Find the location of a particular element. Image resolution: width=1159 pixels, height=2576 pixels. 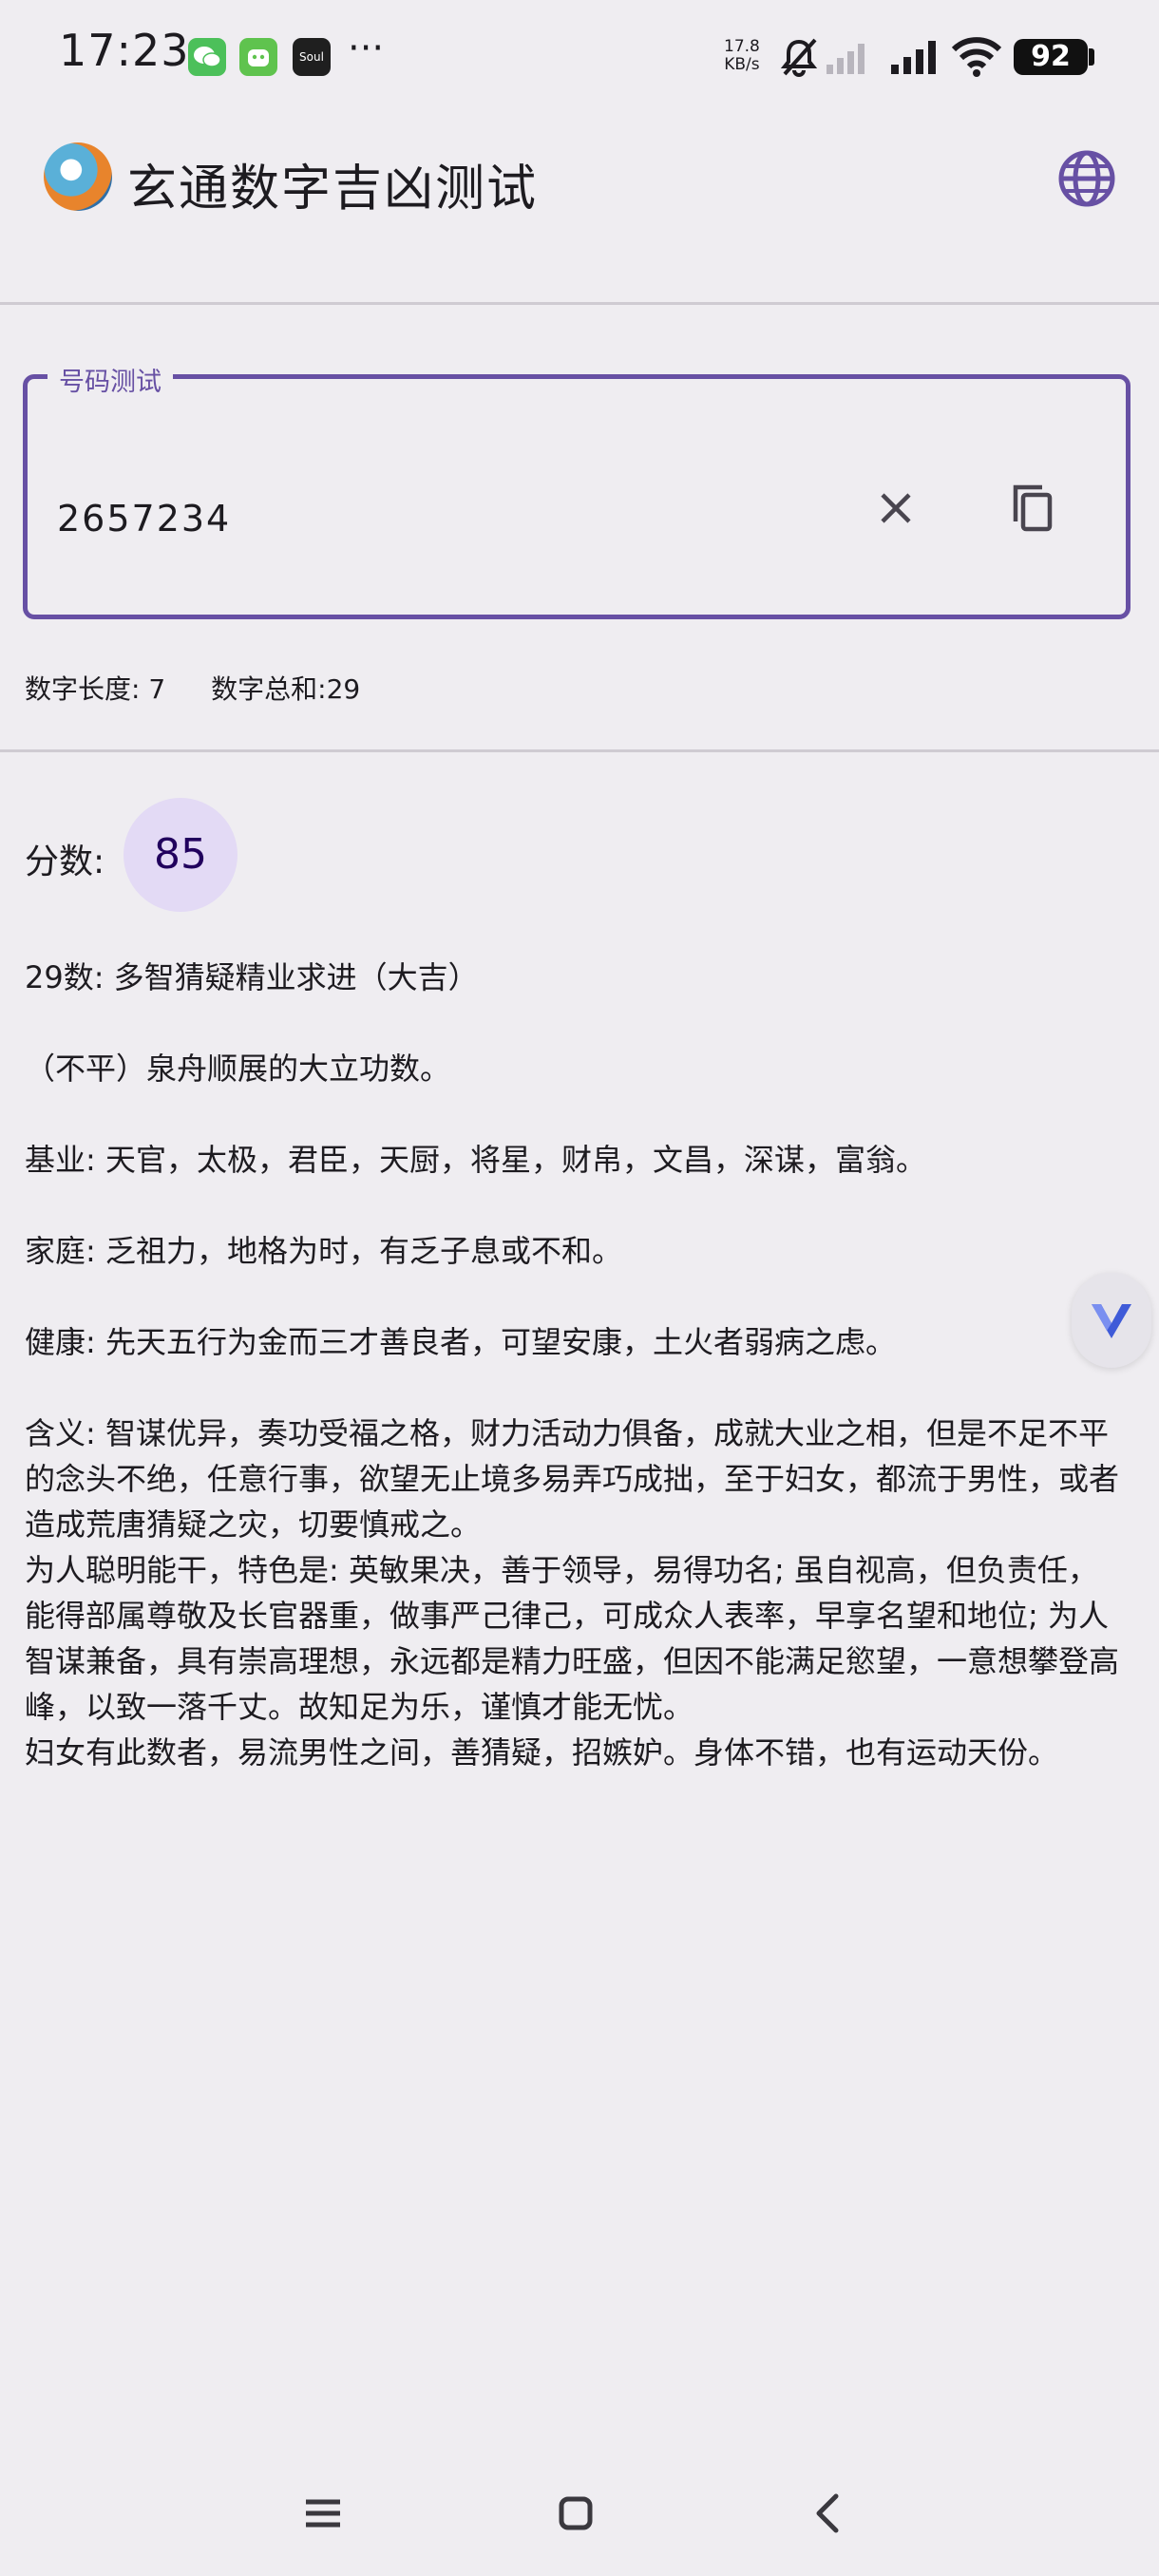

network-speed-value: 17.8 is located at coordinates (742, 46).